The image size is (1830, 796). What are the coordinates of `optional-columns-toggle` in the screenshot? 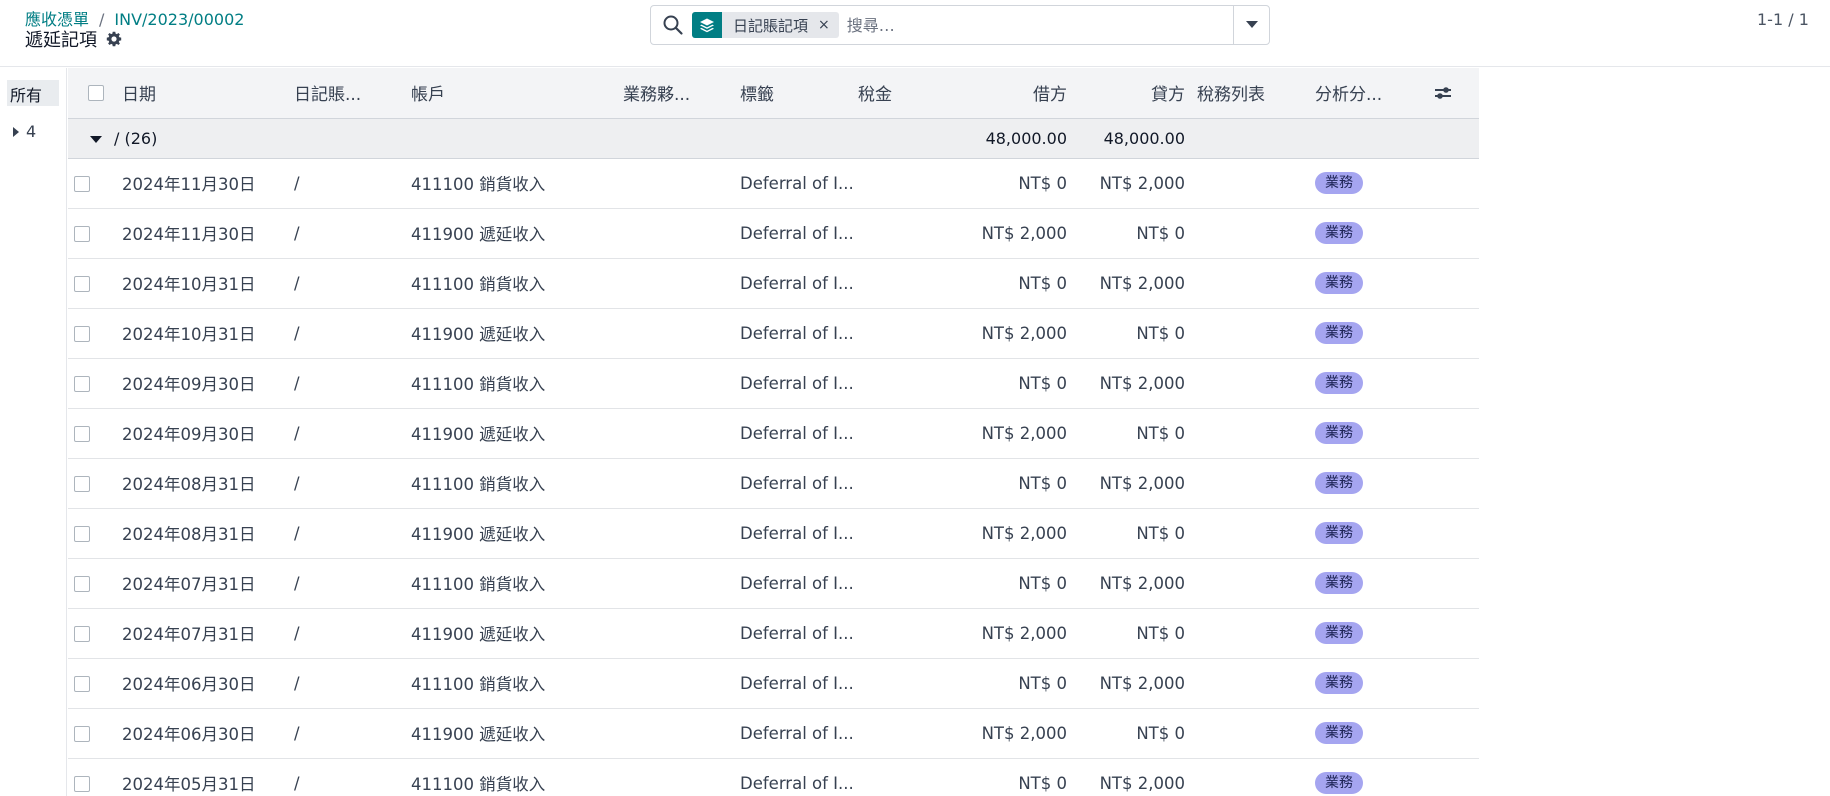 It's located at (1452, 93).